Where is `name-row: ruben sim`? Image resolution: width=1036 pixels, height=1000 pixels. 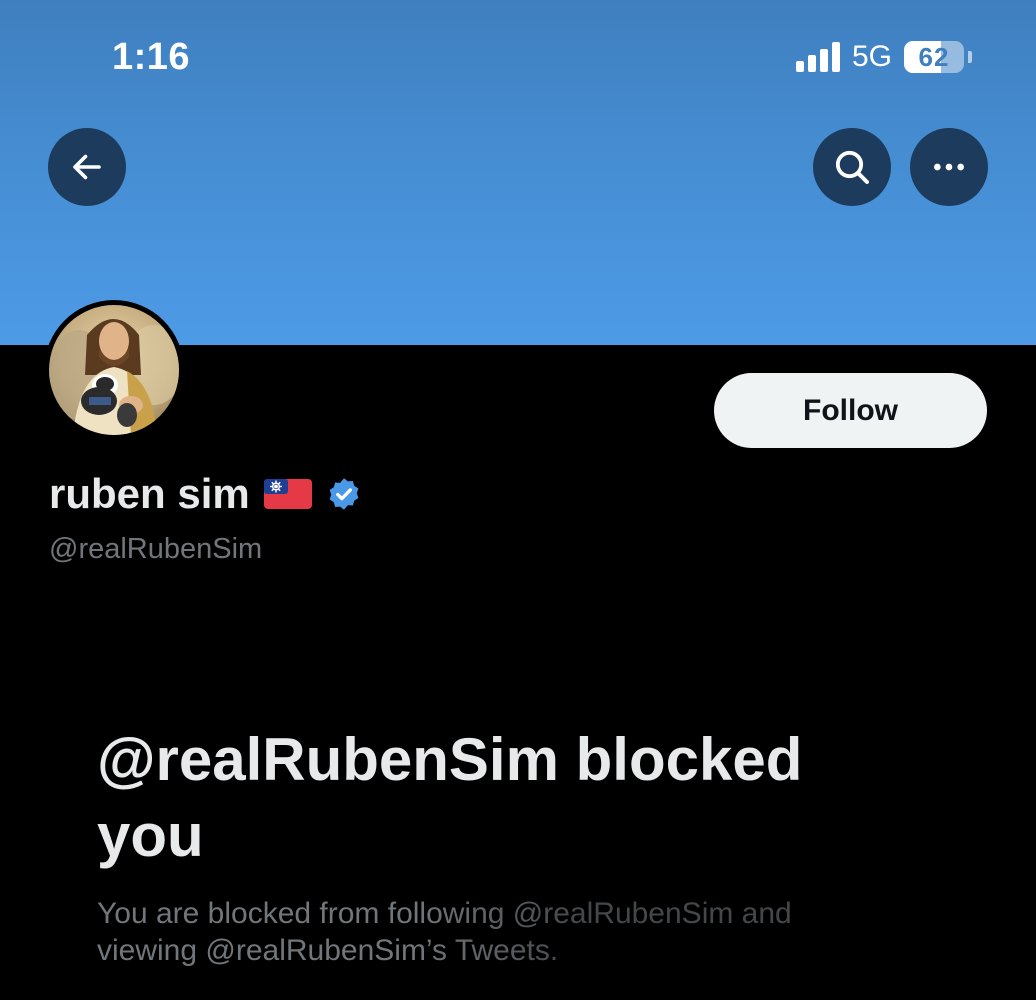 name-row: ruben sim is located at coordinates (205, 494).